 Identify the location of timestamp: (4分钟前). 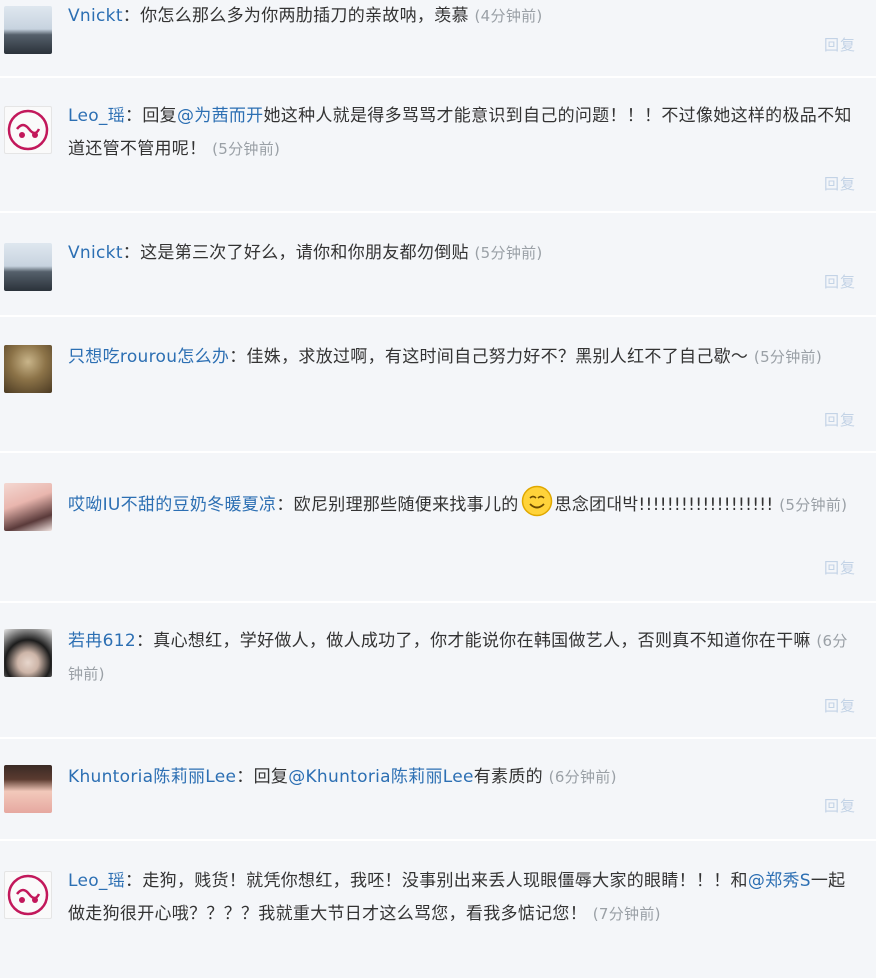
(509, 16).